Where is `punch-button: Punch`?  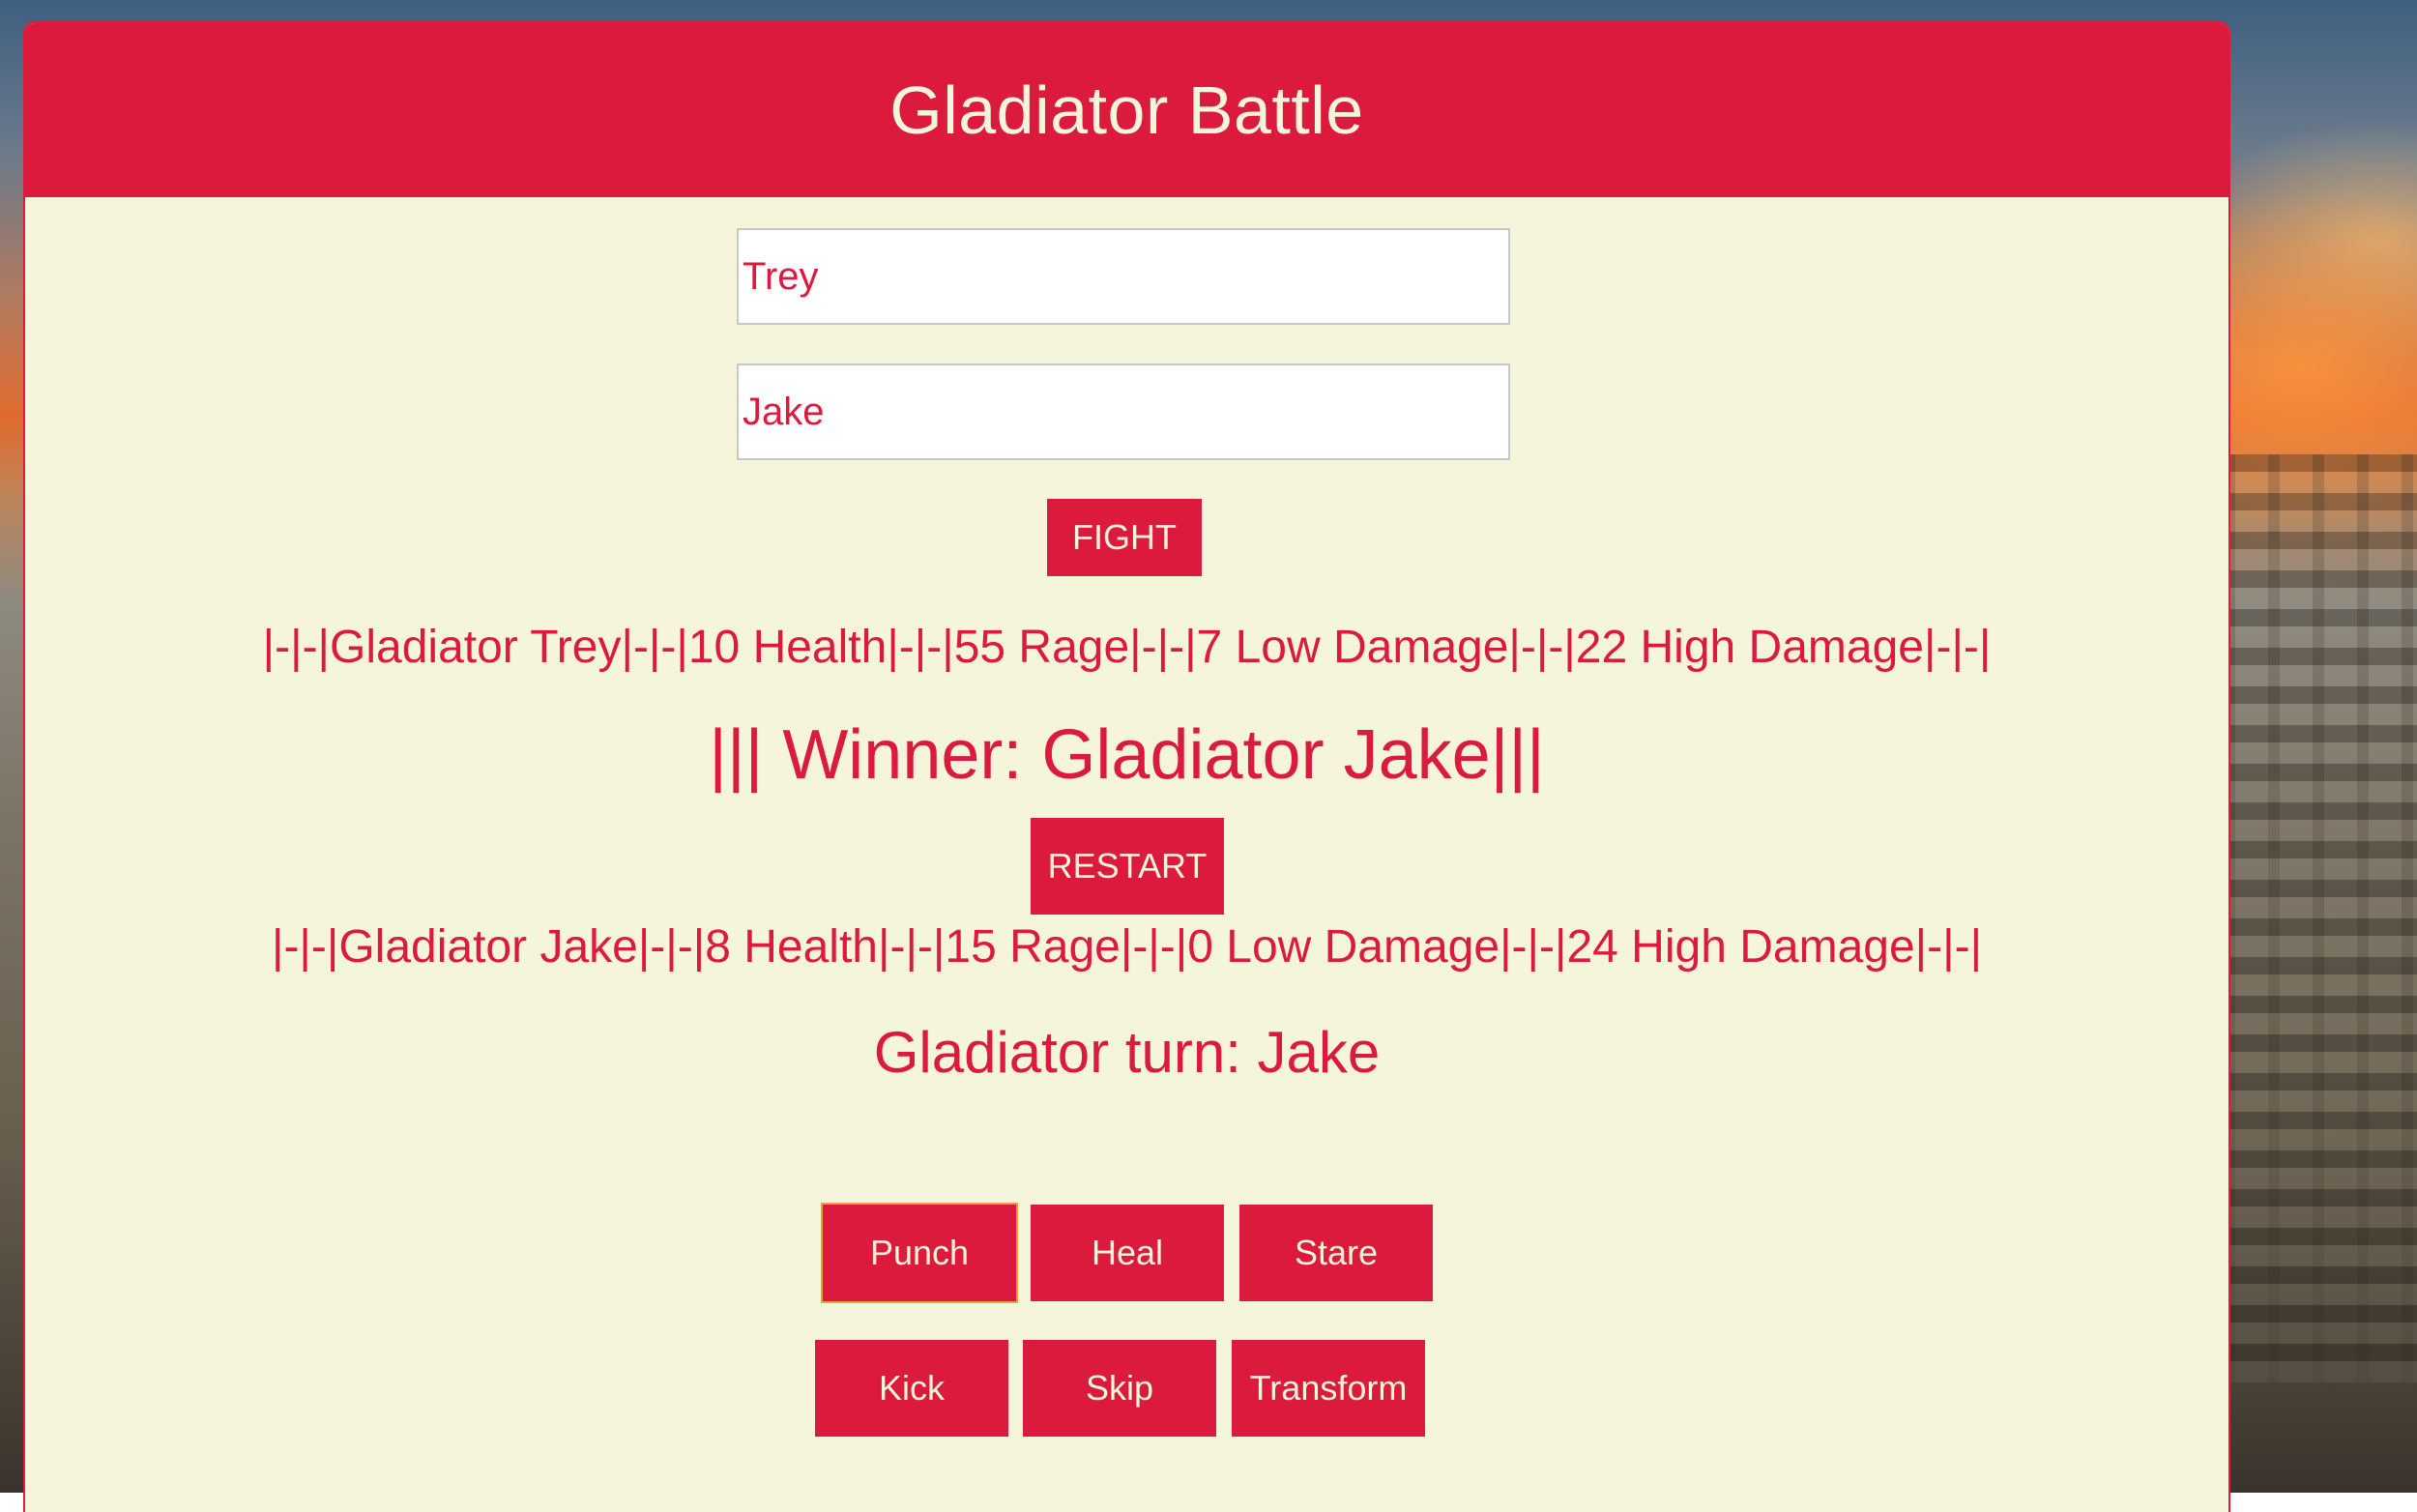
punch-button: Punch is located at coordinates (919, 1253).